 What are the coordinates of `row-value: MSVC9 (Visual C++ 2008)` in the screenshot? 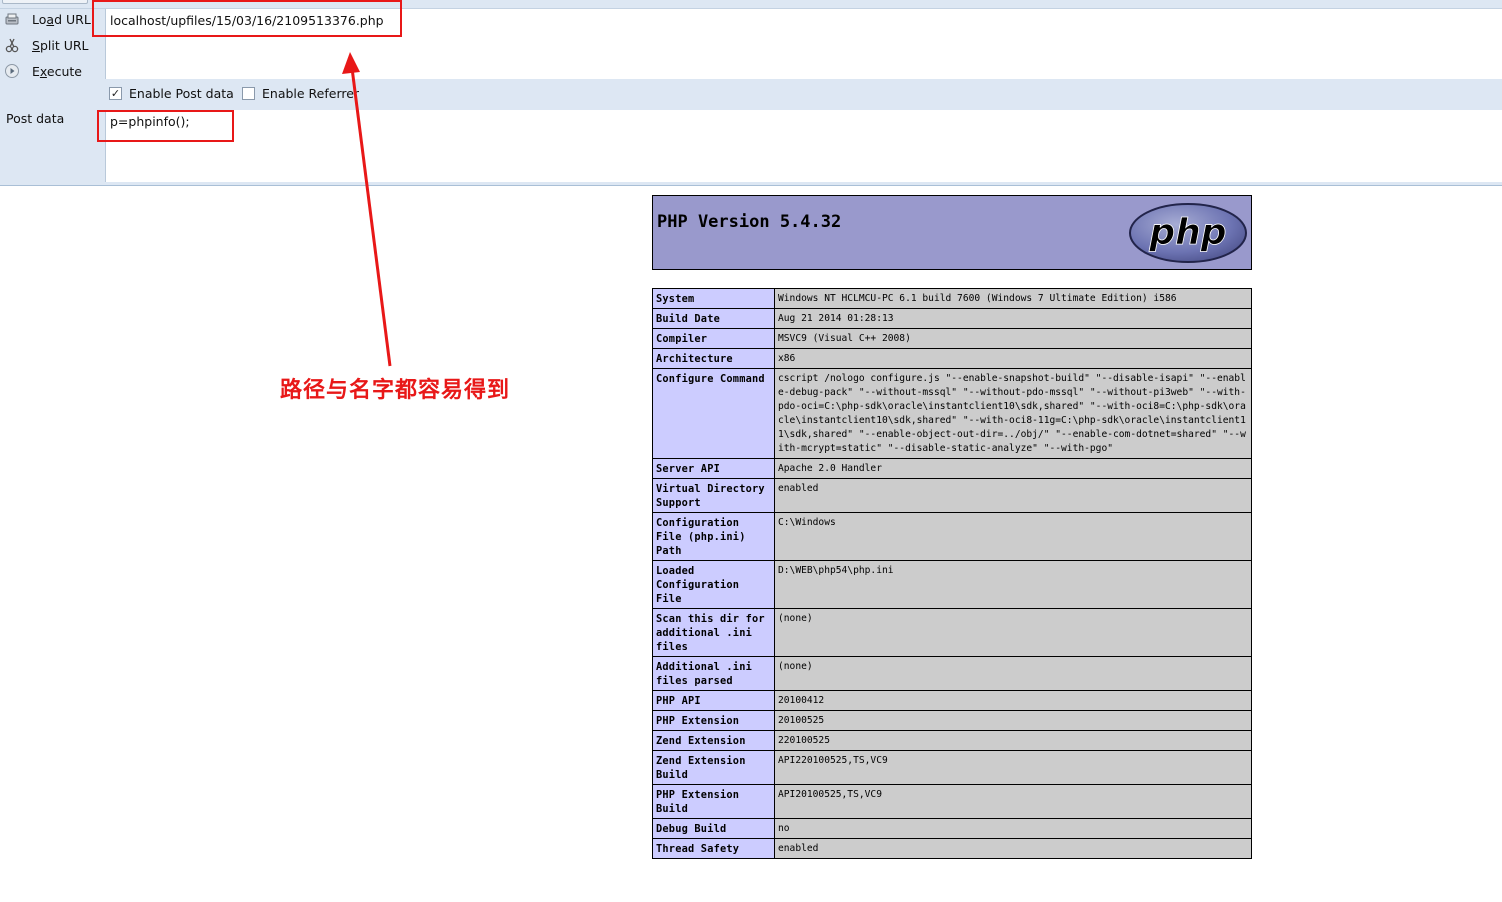 It's located at (1013, 338).